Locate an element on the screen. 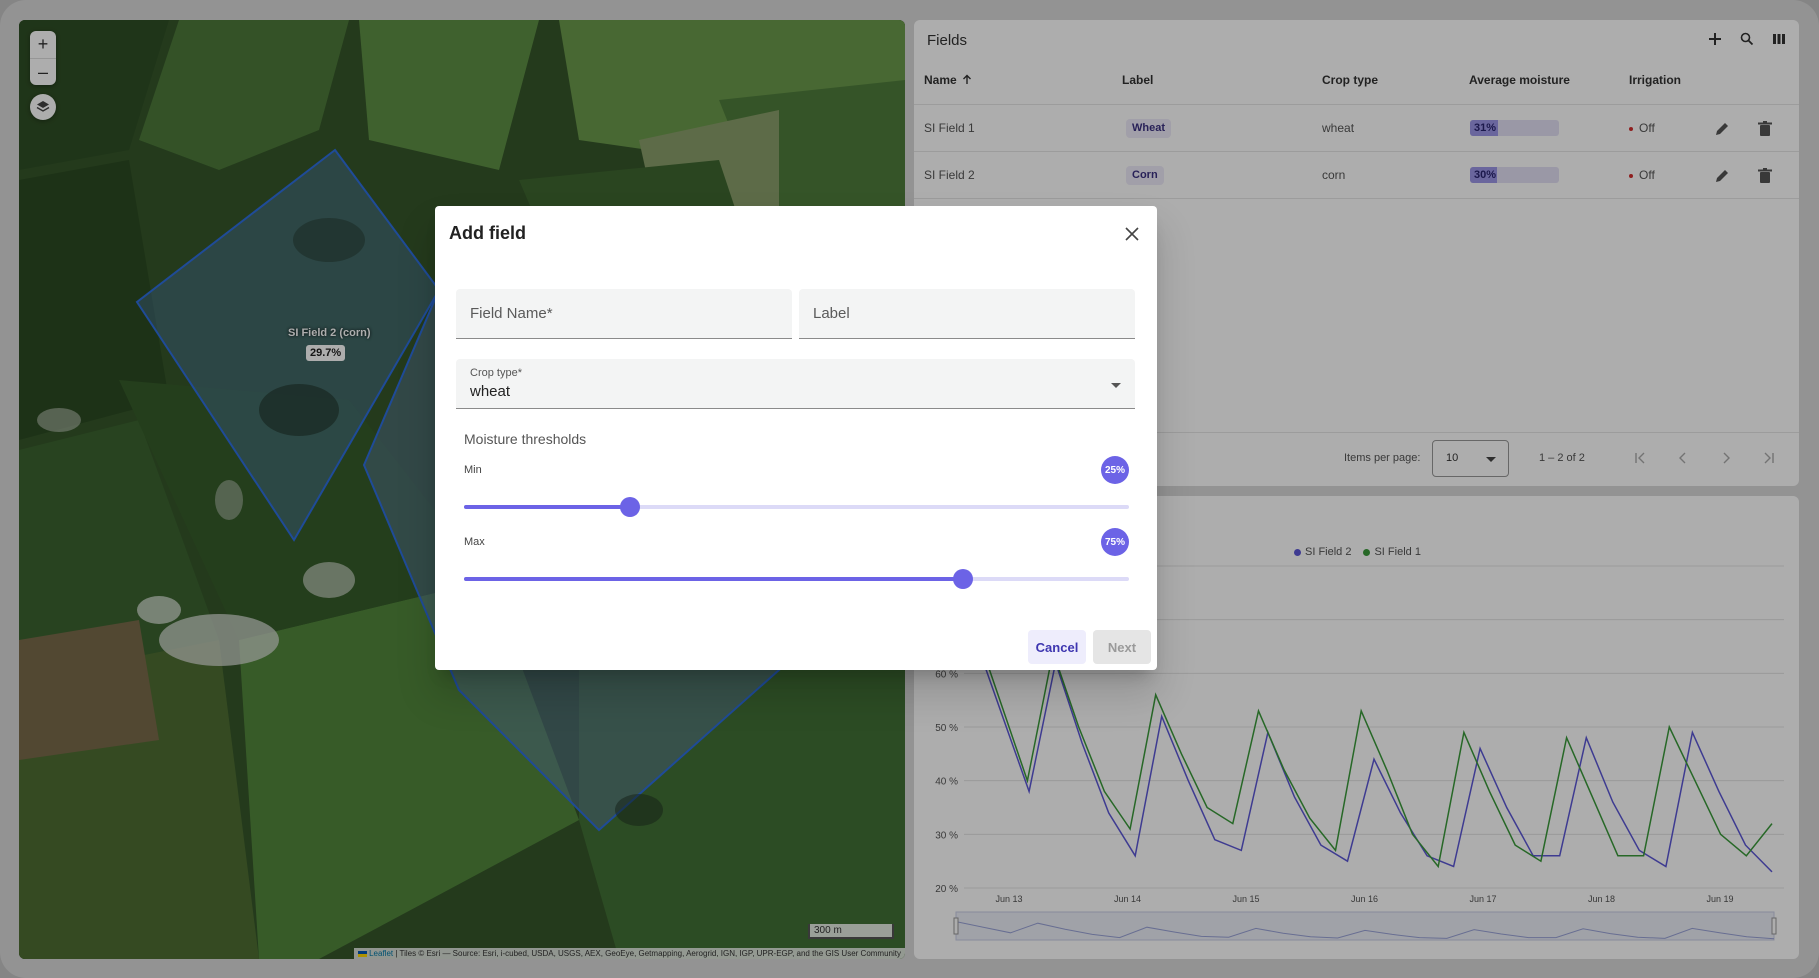  min-value-badge: 25% is located at coordinates (1115, 470).